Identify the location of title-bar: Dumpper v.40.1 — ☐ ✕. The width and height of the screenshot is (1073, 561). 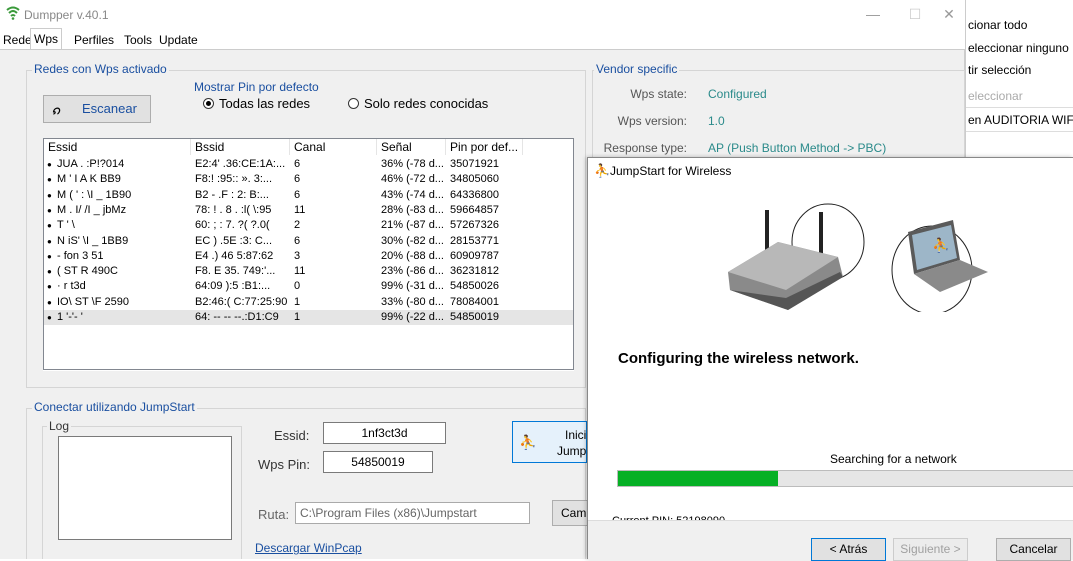
(482, 15).